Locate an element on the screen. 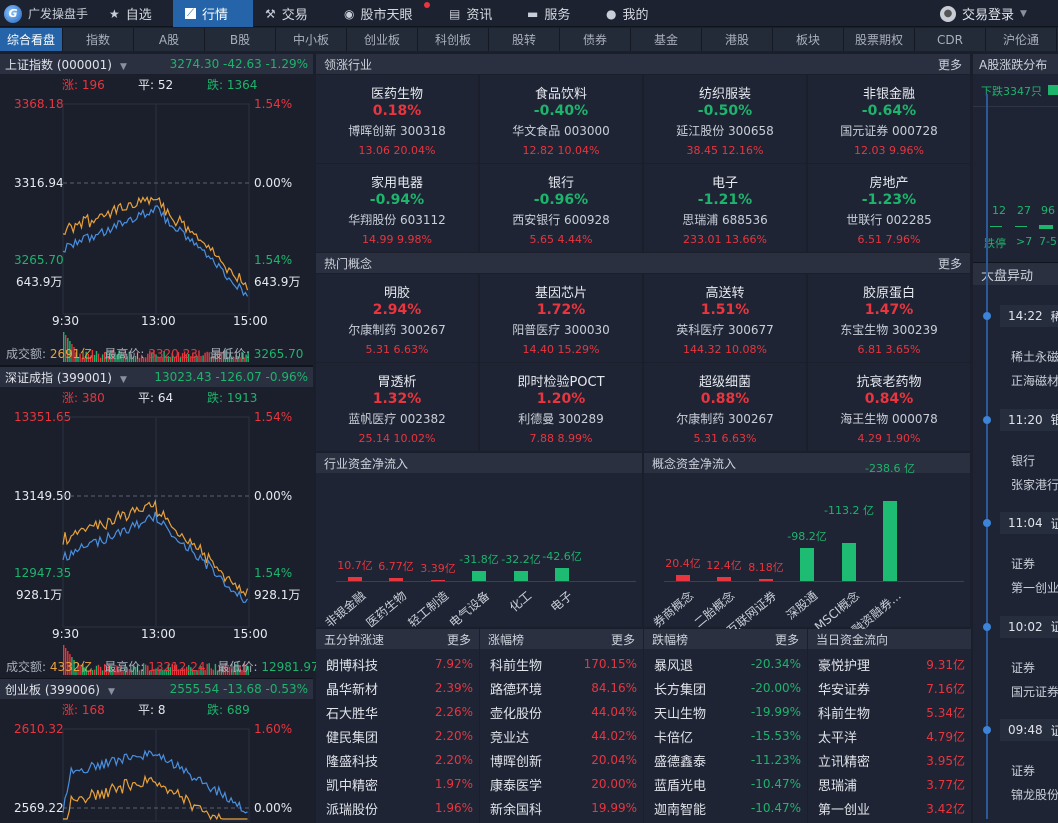  subtab-3: B股 is located at coordinates (240, 39).